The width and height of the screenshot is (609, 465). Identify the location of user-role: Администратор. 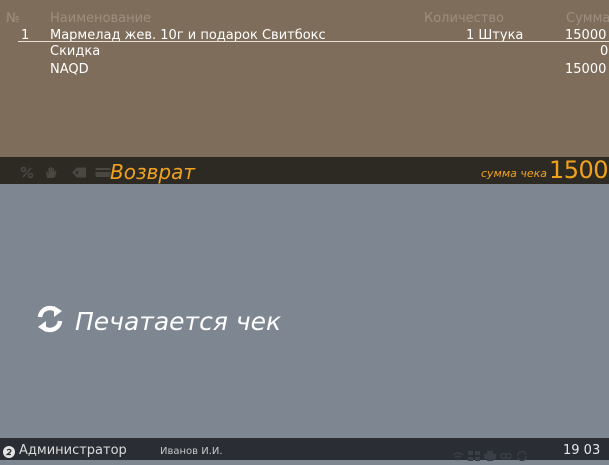
(73, 450).